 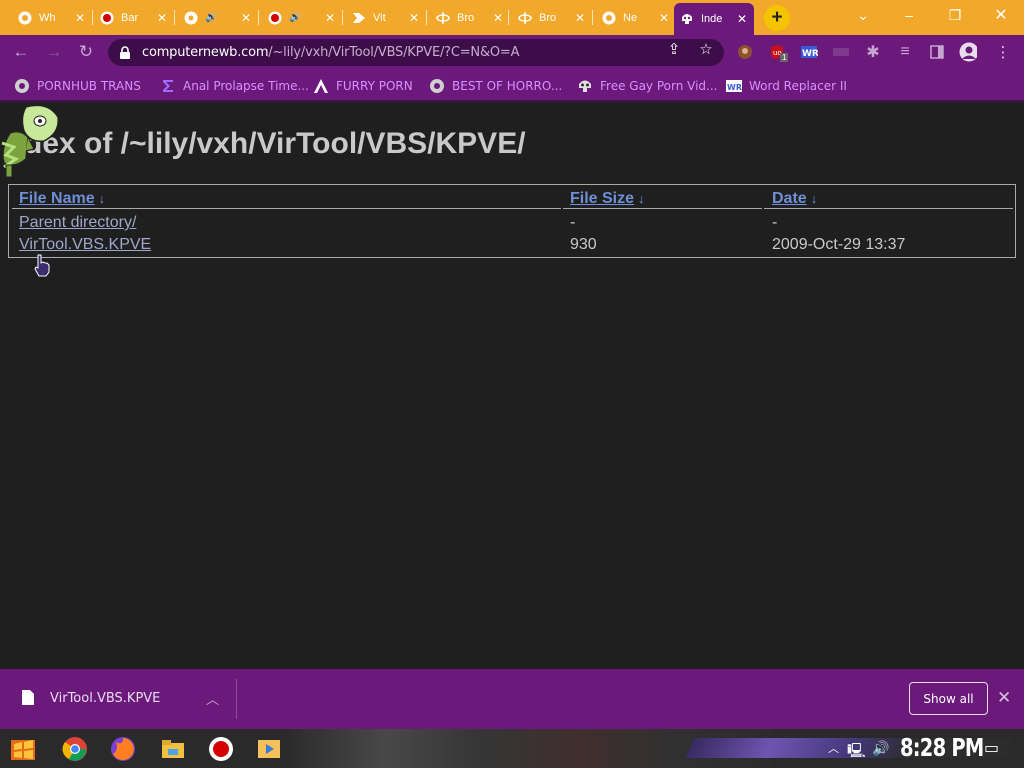 What do you see at coordinates (607, 199) in the screenshot?
I see `column-header-file-size: File Size ↓` at bounding box center [607, 199].